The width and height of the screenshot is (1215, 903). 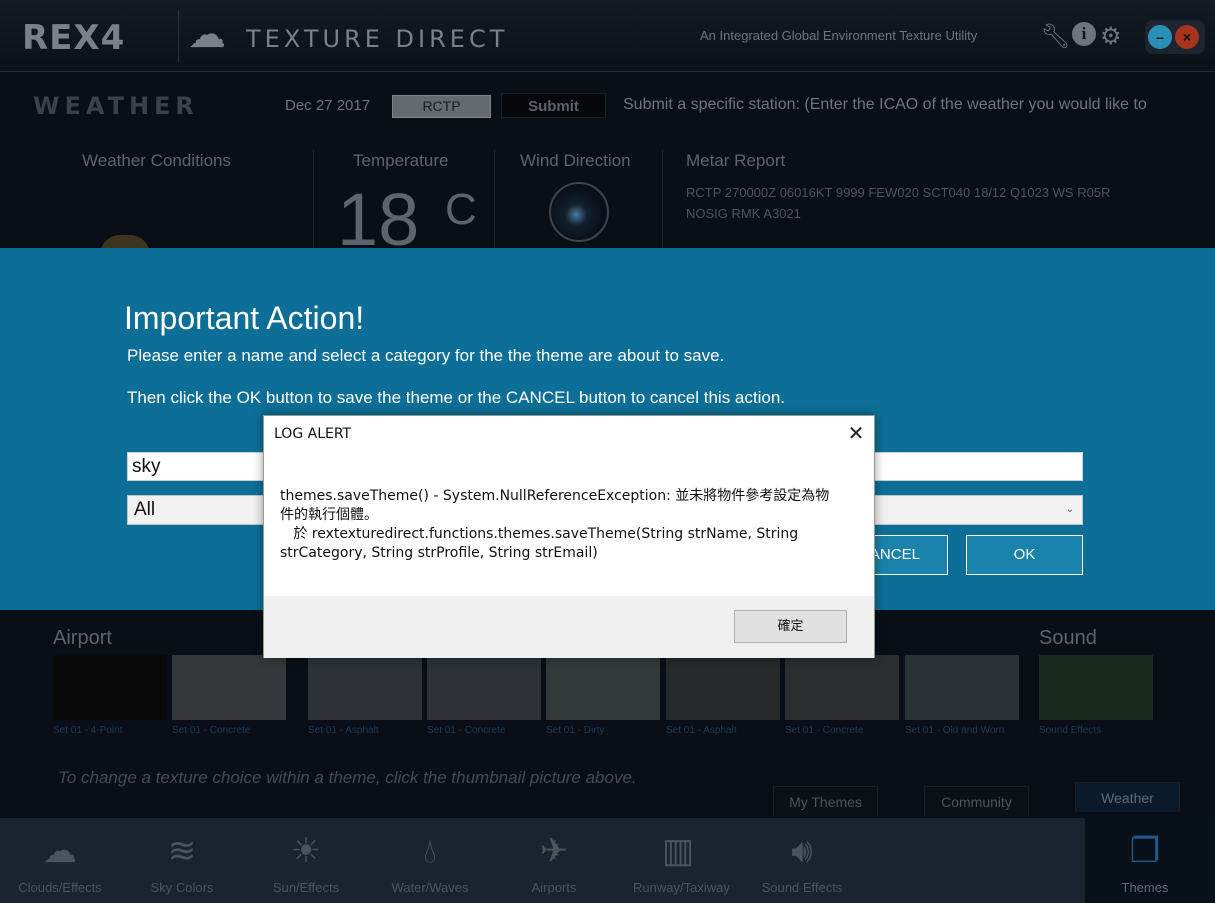 What do you see at coordinates (1111, 36) in the screenshot?
I see `gear-icon: ⚙` at bounding box center [1111, 36].